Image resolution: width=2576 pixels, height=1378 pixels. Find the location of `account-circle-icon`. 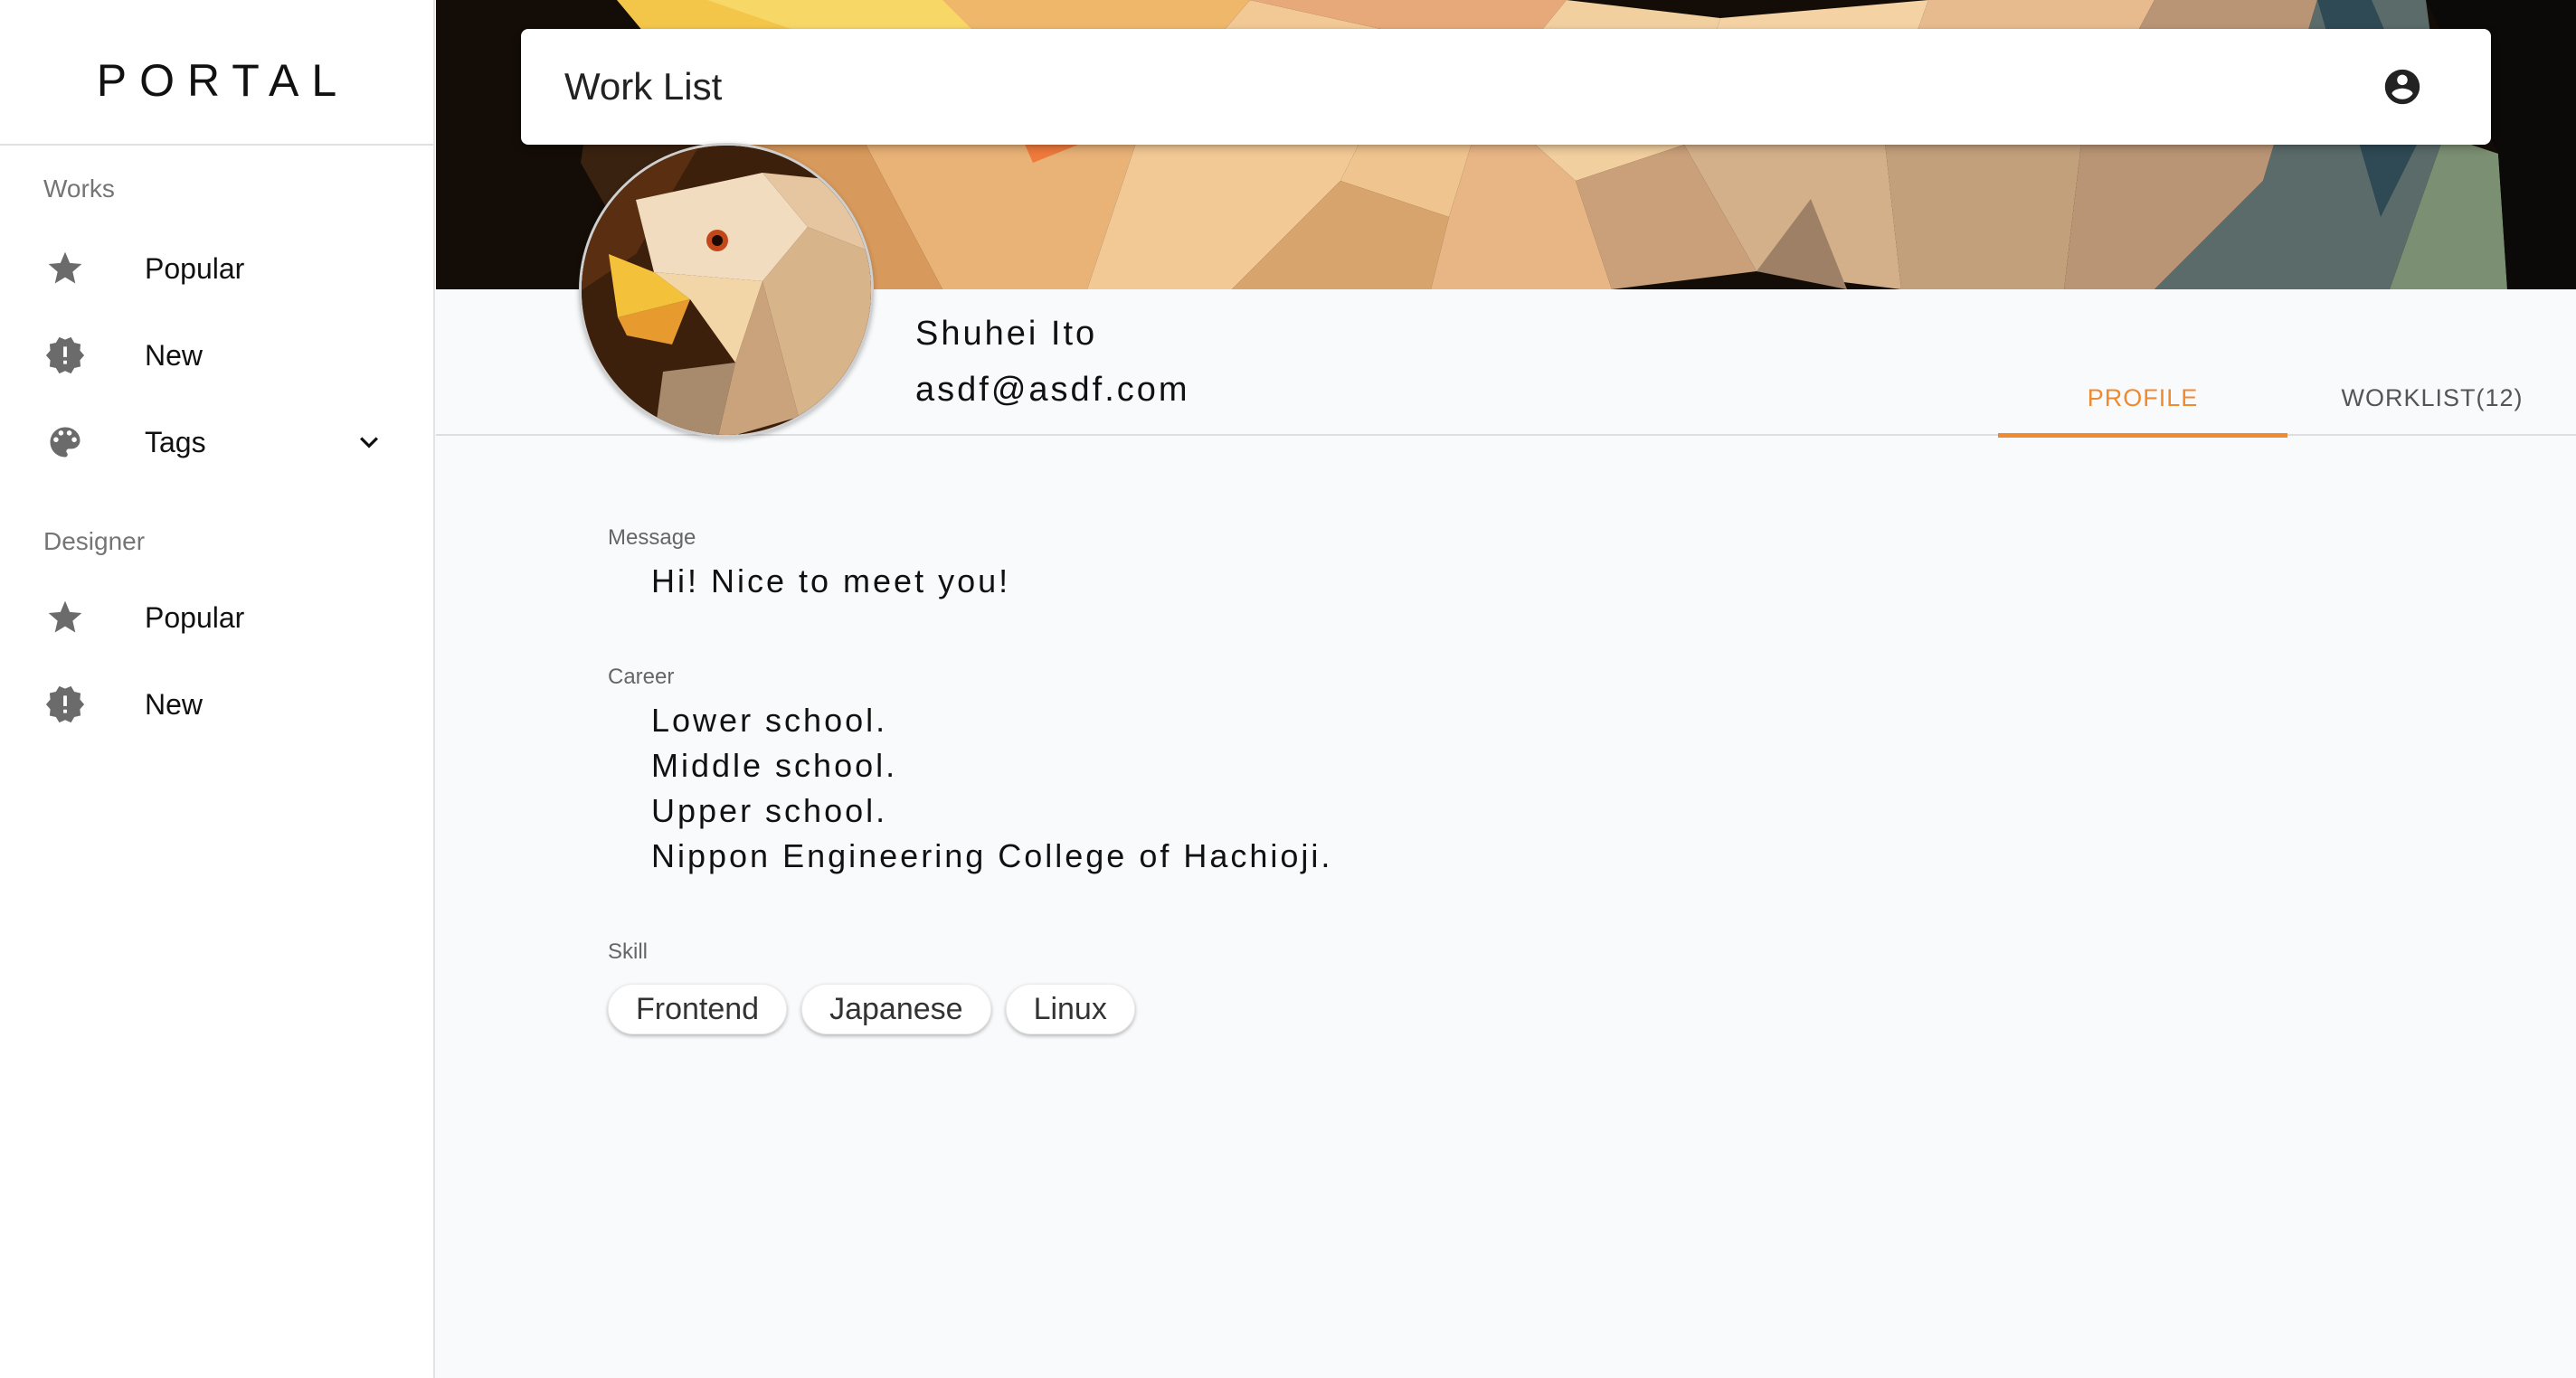

account-circle-icon is located at coordinates (2403, 87).